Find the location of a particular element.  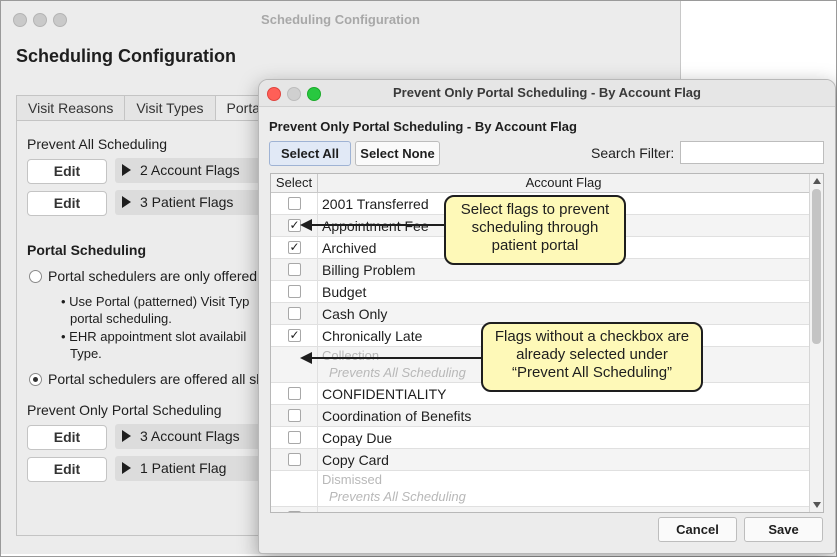

select-all-button: Select All is located at coordinates (310, 153).